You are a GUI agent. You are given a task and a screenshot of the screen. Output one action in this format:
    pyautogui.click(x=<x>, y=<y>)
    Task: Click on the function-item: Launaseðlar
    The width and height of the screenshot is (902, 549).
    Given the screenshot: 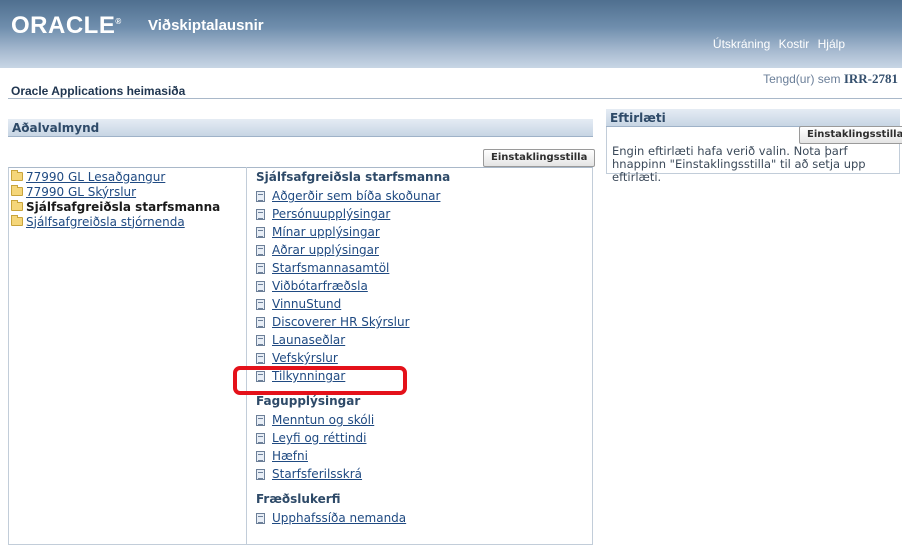 What is the action you would take?
    pyautogui.click(x=353, y=340)
    